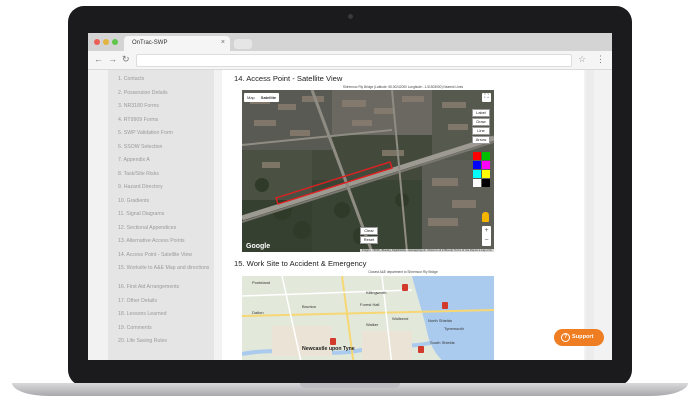 The height and width of the screenshot is (406, 700). Describe the element at coordinates (372, 324) in the screenshot. I see `place-walker: Walker` at that location.